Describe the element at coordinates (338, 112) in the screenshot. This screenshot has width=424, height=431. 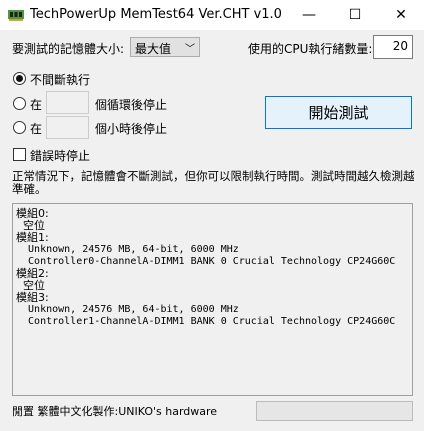
I see `start-test-button: 開始測試` at that location.